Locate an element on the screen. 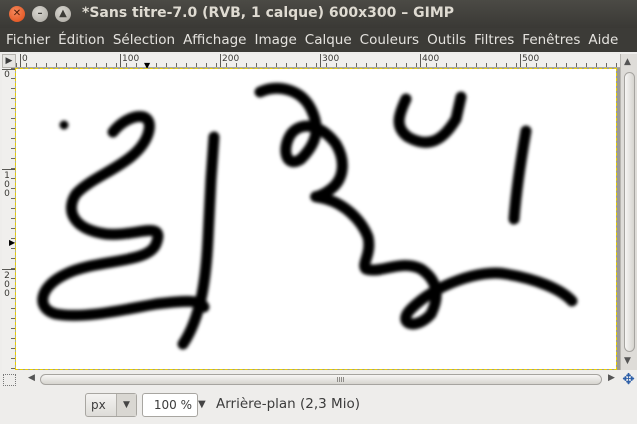 The height and width of the screenshot is (424, 637). close-window-button: ✕ is located at coordinates (17, 14).